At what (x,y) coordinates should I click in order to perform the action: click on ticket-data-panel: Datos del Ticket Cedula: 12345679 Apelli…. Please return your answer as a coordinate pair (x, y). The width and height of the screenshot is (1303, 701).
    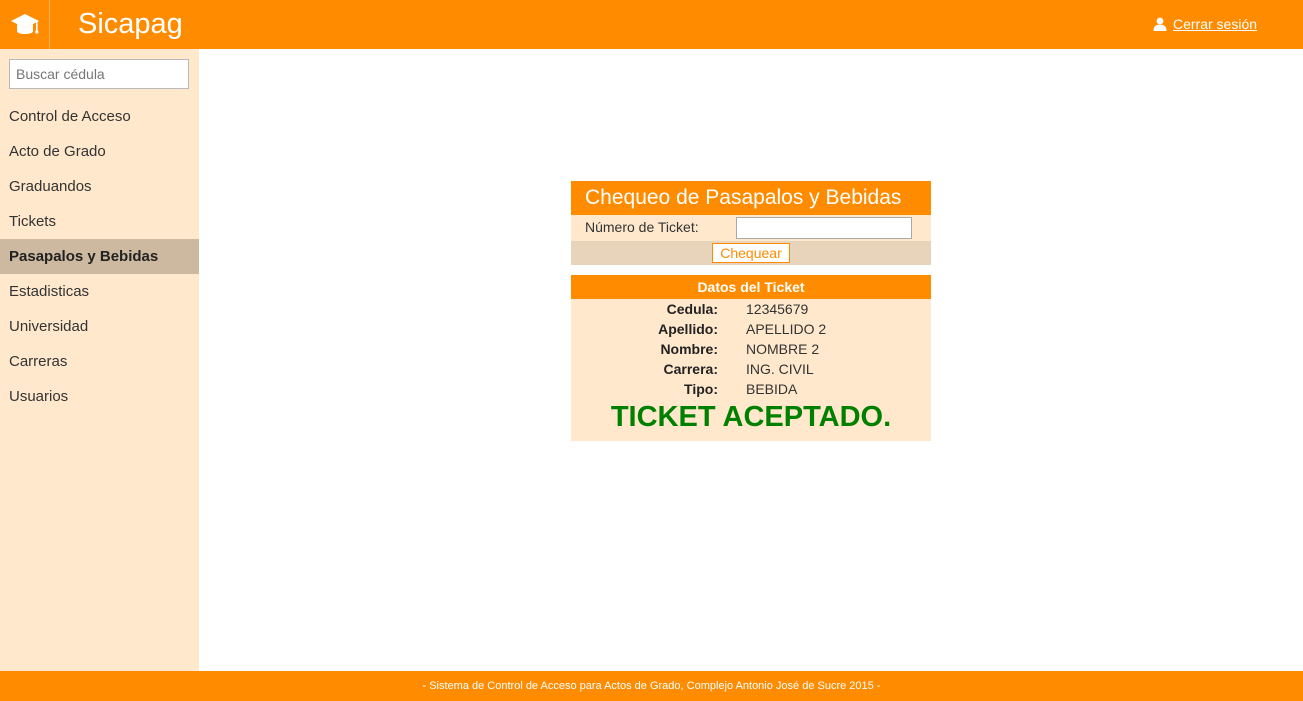
    Looking at the image, I should click on (751, 358).